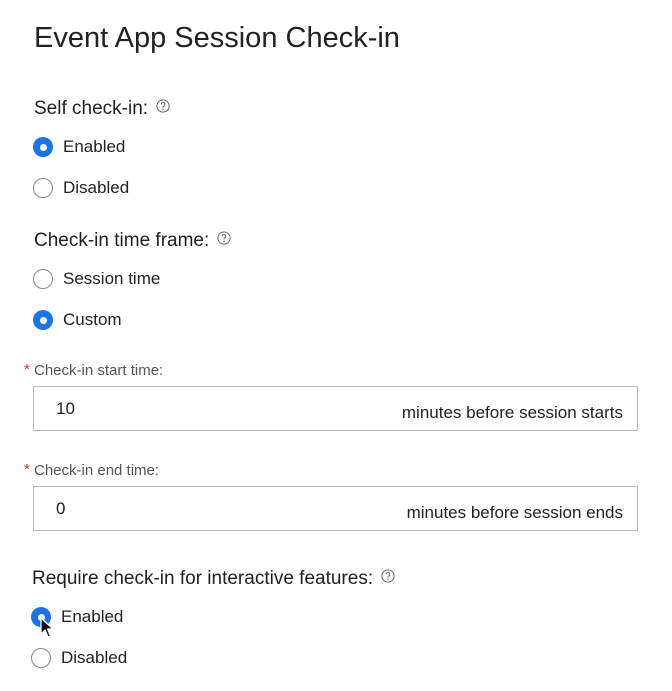  What do you see at coordinates (43, 147) in the screenshot?
I see `self-checkin-enabled-radio` at bounding box center [43, 147].